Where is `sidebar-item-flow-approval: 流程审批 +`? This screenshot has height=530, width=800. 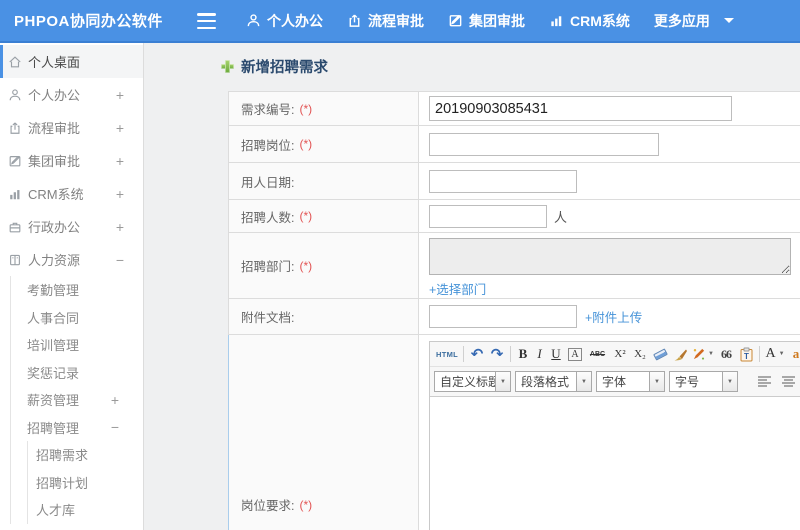 sidebar-item-flow-approval: 流程审批 + is located at coordinates (71, 127).